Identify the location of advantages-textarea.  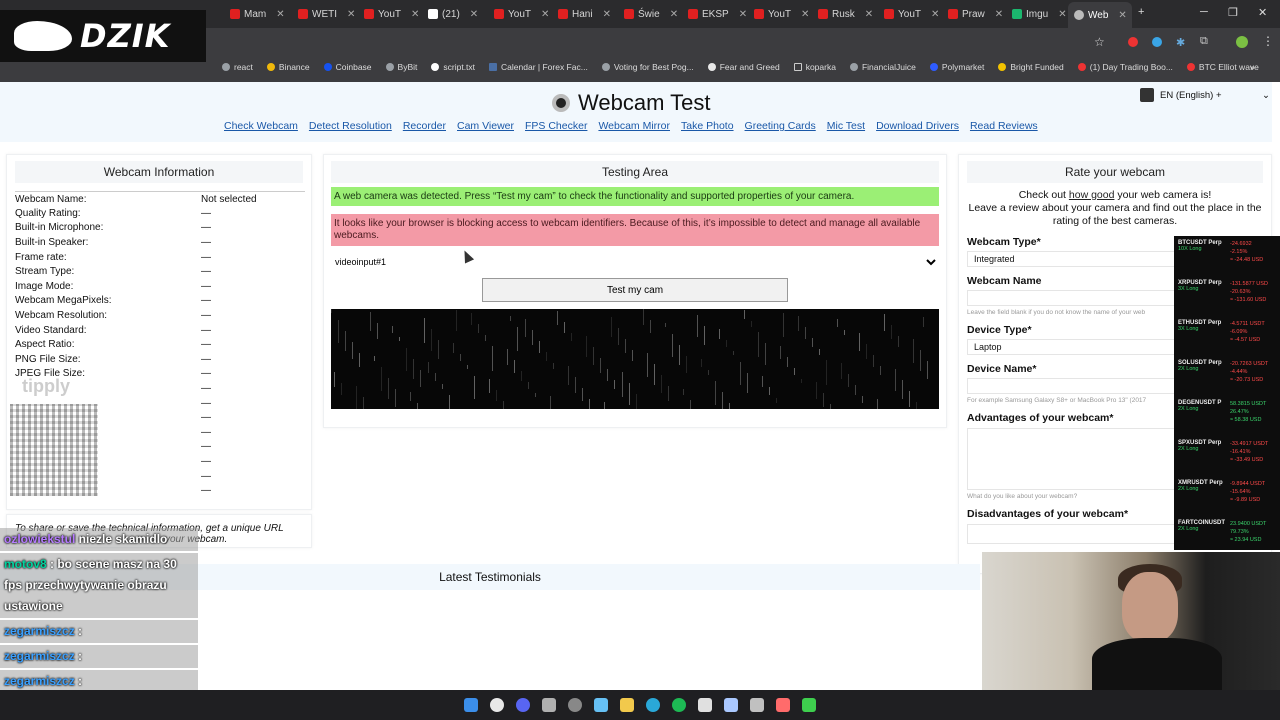
(1072, 459).